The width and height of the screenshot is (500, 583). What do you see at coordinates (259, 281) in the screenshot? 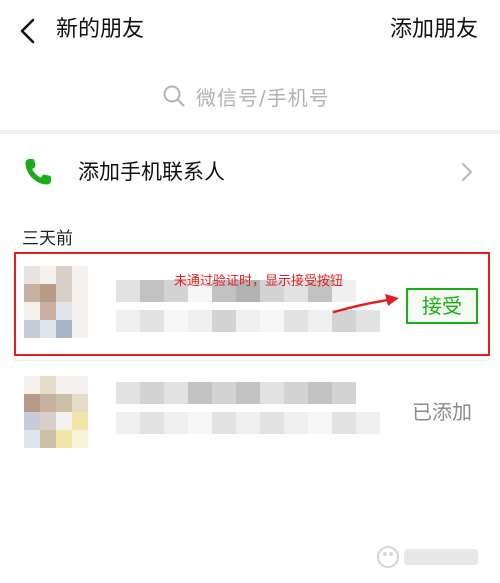
I see `annotation-text: 未通过验证时，显示接受按钮` at bounding box center [259, 281].